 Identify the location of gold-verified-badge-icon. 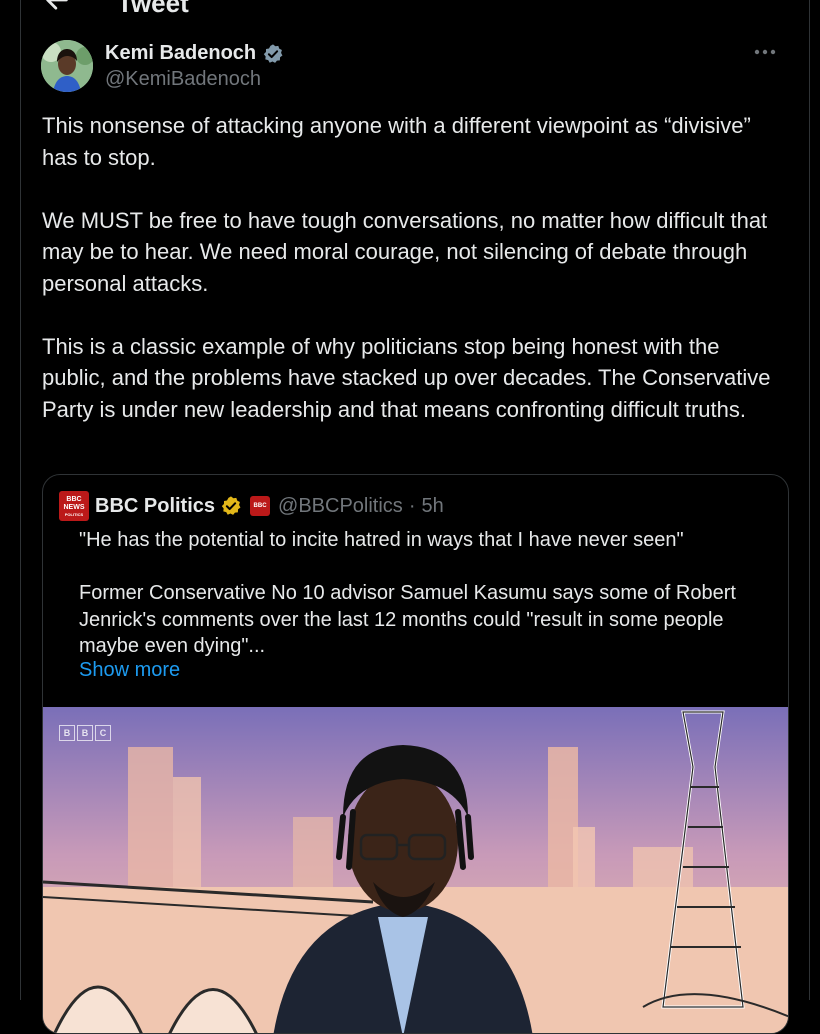
(231, 505).